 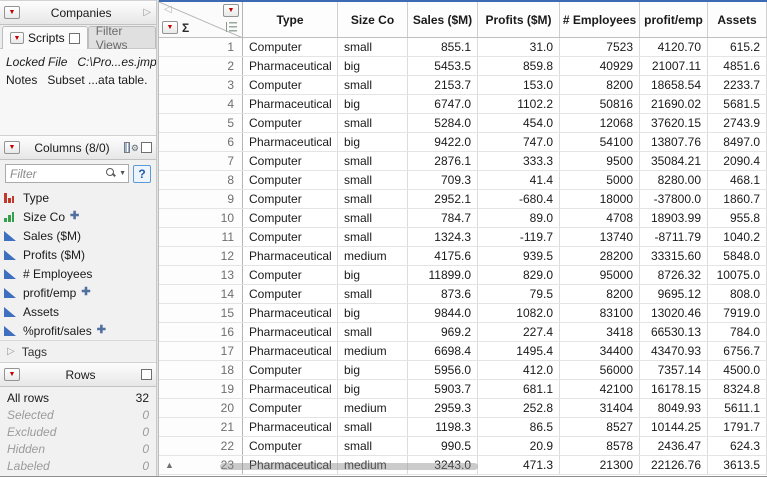 What do you see at coordinates (201, 161) in the screenshot?
I see `row-number-cell: 7` at bounding box center [201, 161].